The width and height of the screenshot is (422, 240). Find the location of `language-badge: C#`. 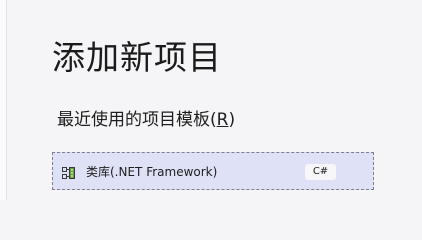

language-badge: C# is located at coordinates (320, 172).